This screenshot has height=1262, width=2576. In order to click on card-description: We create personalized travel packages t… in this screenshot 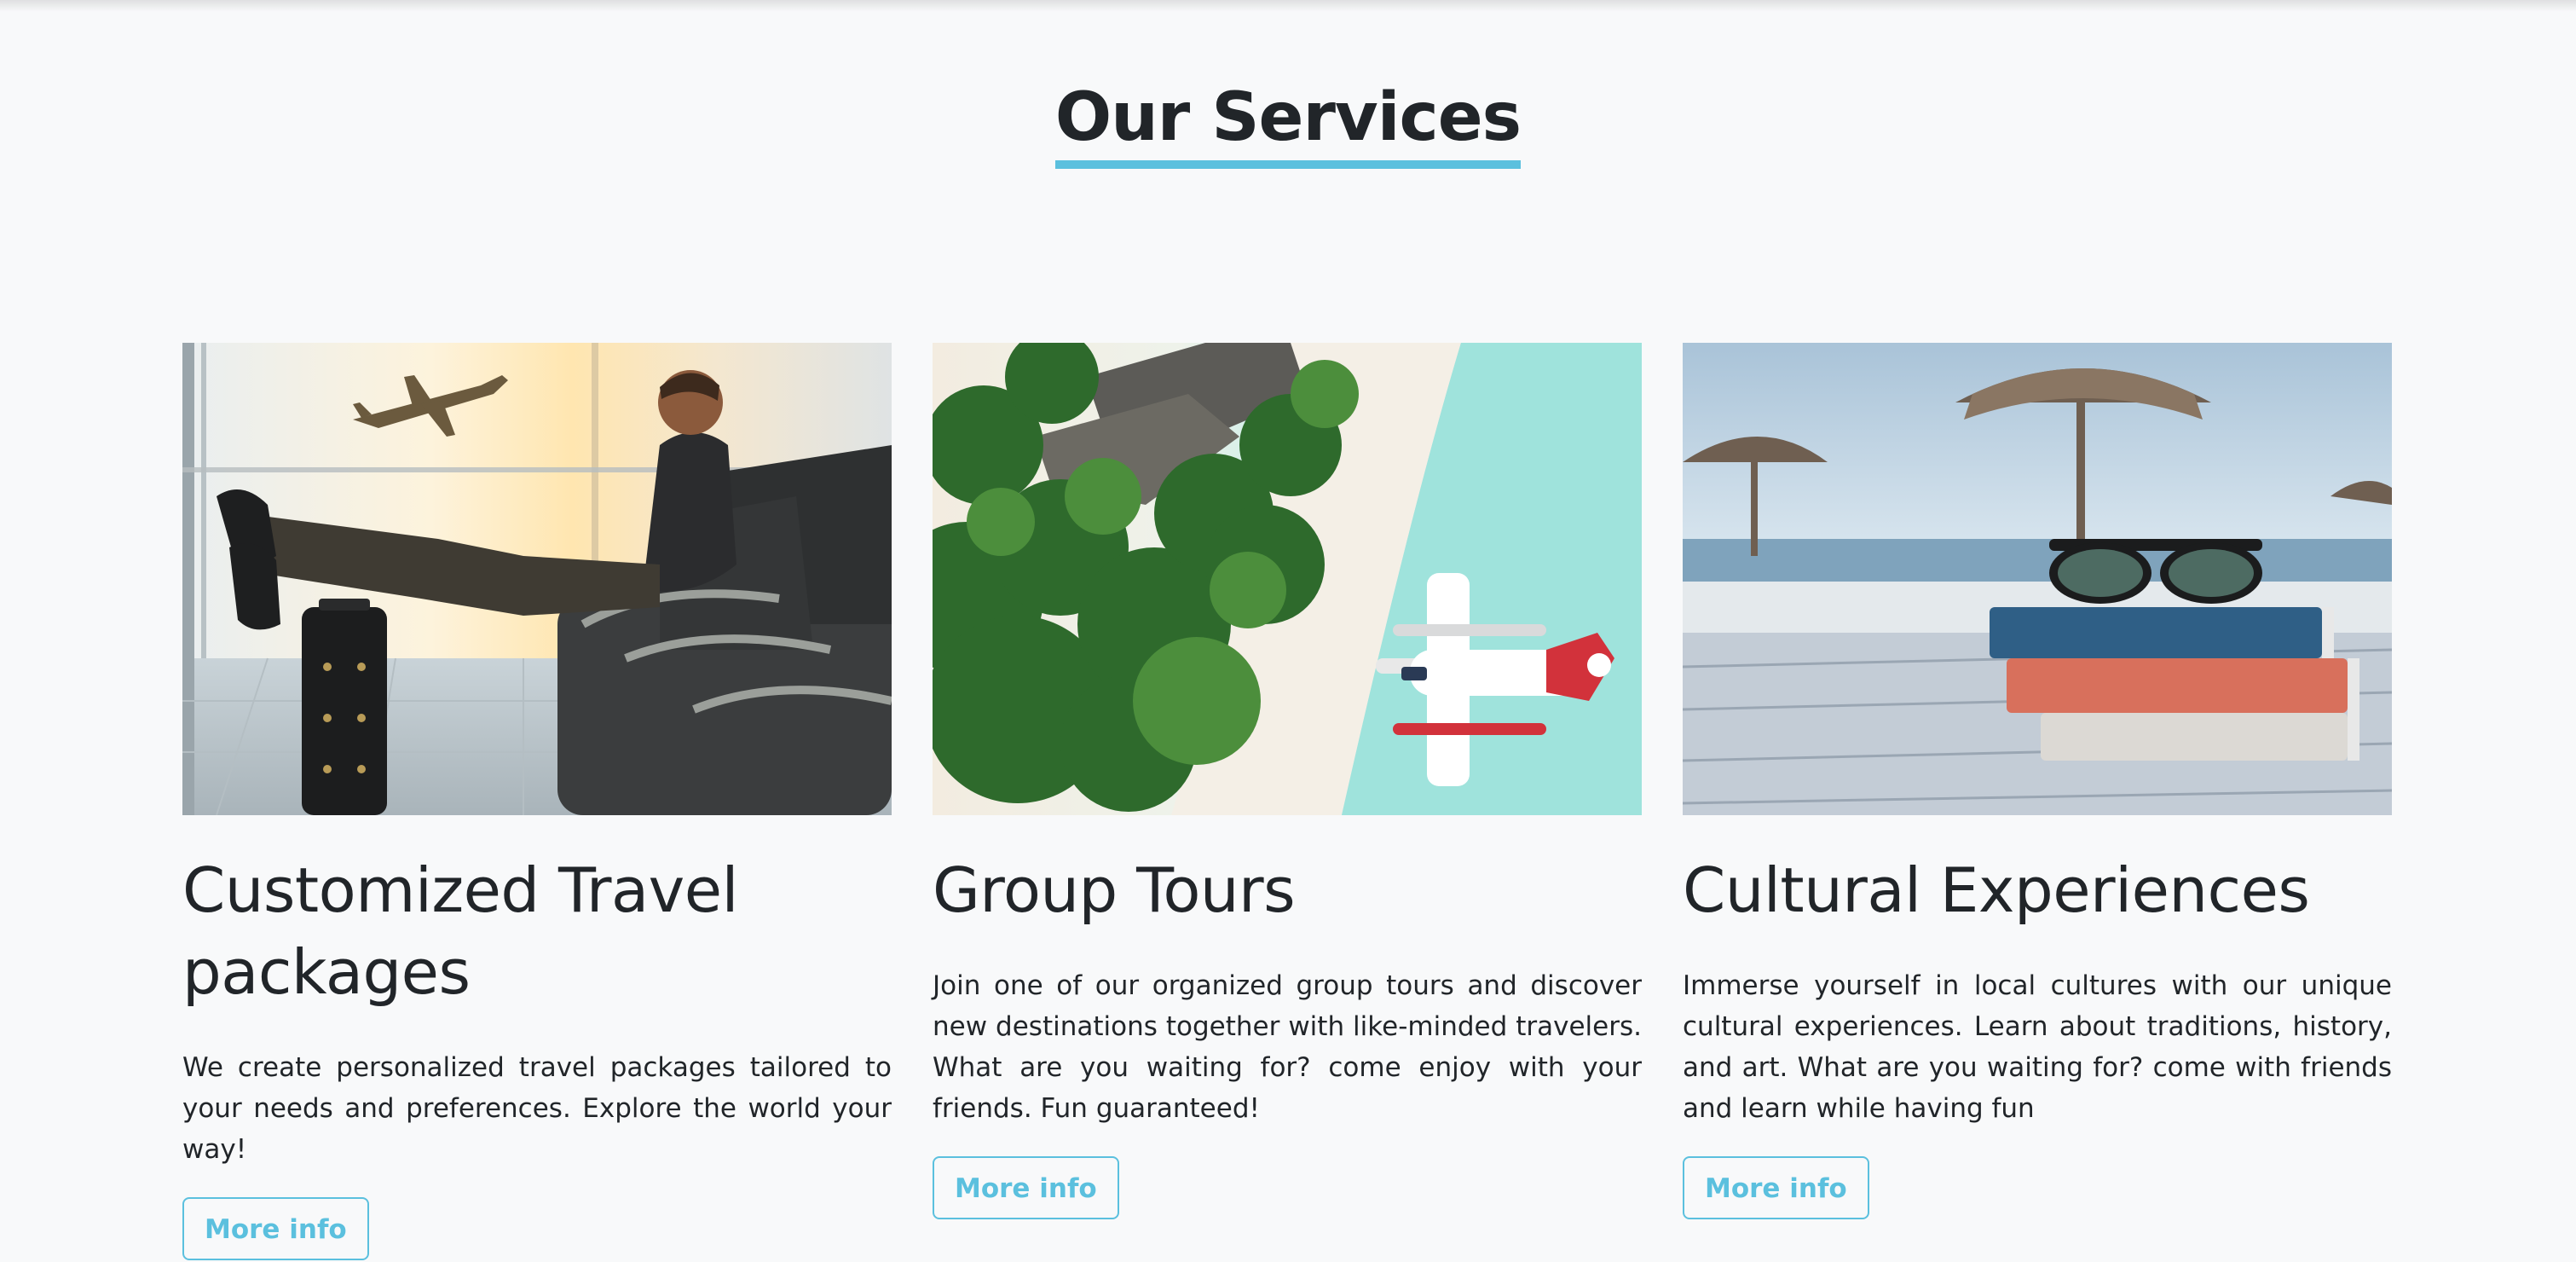, I will do `click(537, 1108)`.